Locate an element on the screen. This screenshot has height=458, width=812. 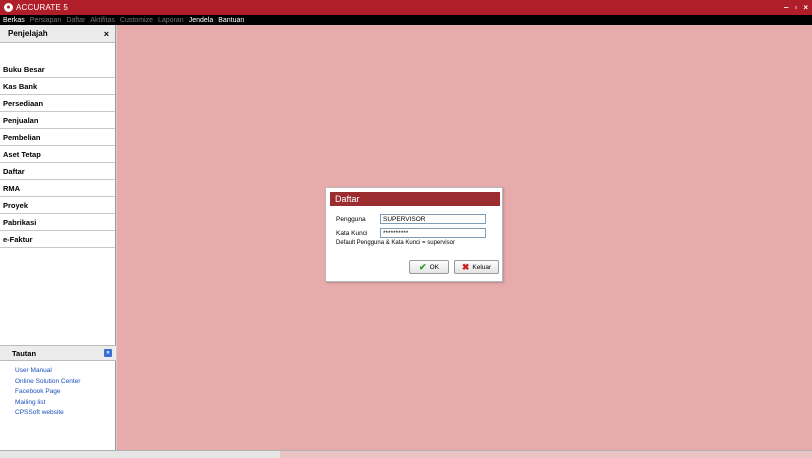
window-title: ACCURATE 5 is located at coordinates (42, 7).